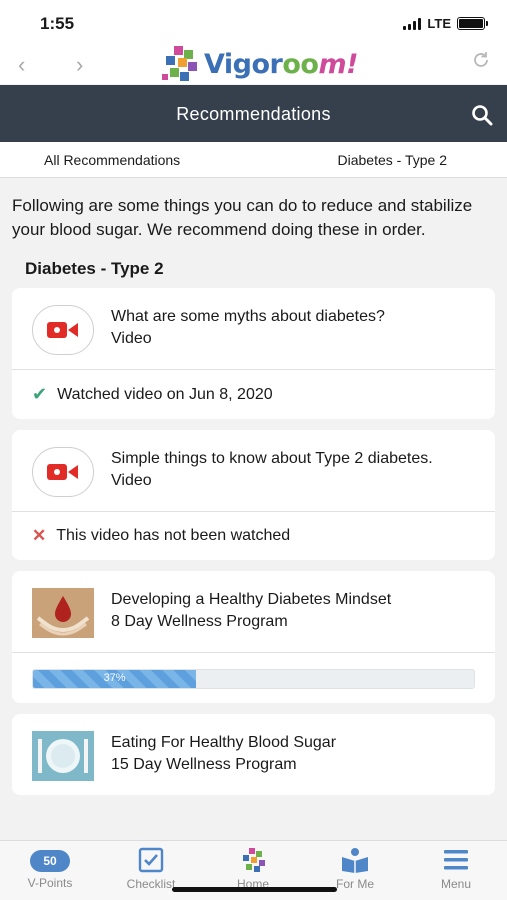  Describe the element at coordinates (199, 621) in the screenshot. I see `card-type: 8 Day Wellness Program` at that location.